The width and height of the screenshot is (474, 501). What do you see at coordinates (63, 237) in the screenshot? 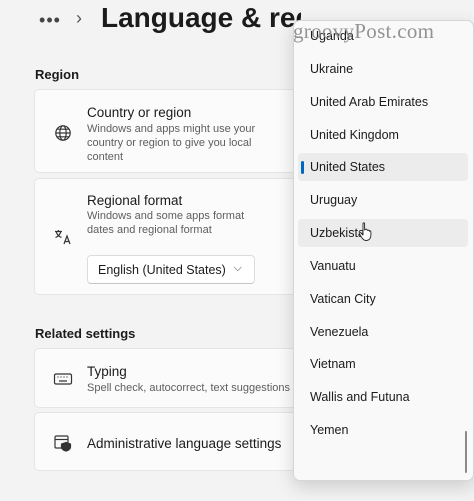
I see `regional-format-icon` at bounding box center [63, 237].